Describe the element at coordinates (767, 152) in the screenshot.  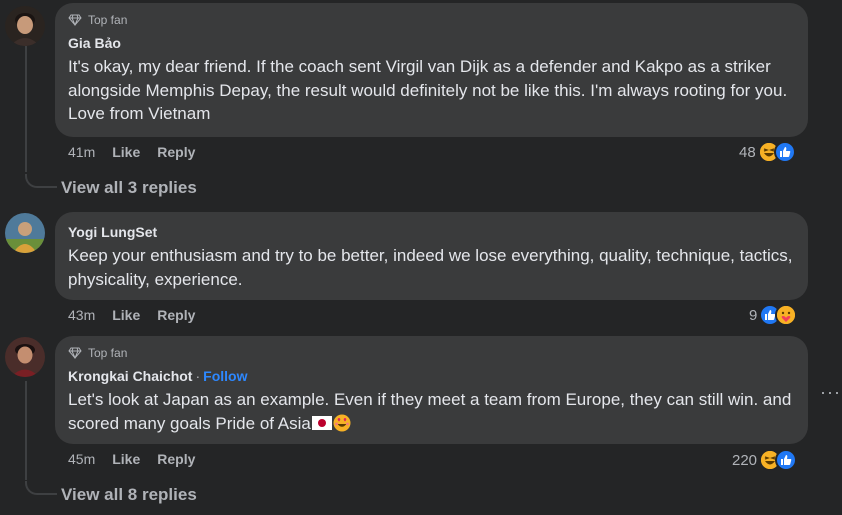
I see `reactions-summary: 48` at that location.